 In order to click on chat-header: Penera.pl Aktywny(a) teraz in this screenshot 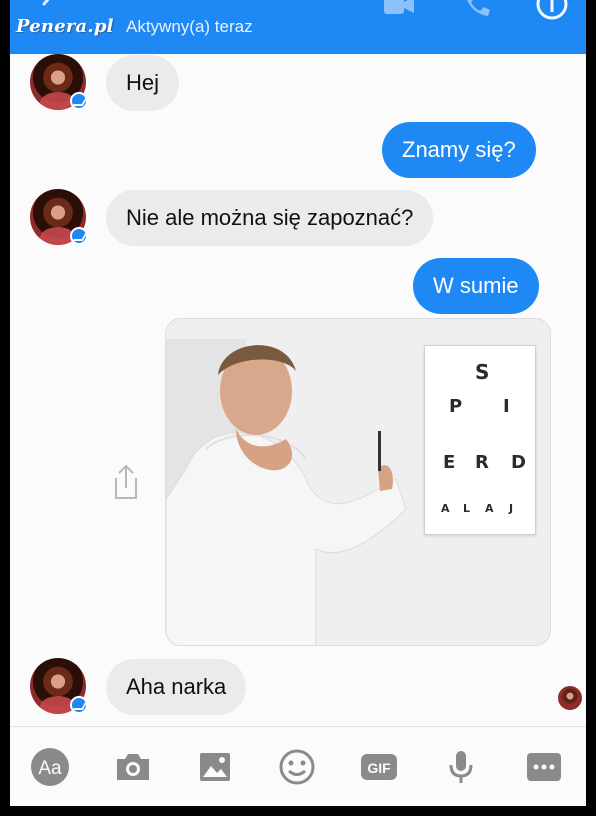, I will do `click(298, 27)`.